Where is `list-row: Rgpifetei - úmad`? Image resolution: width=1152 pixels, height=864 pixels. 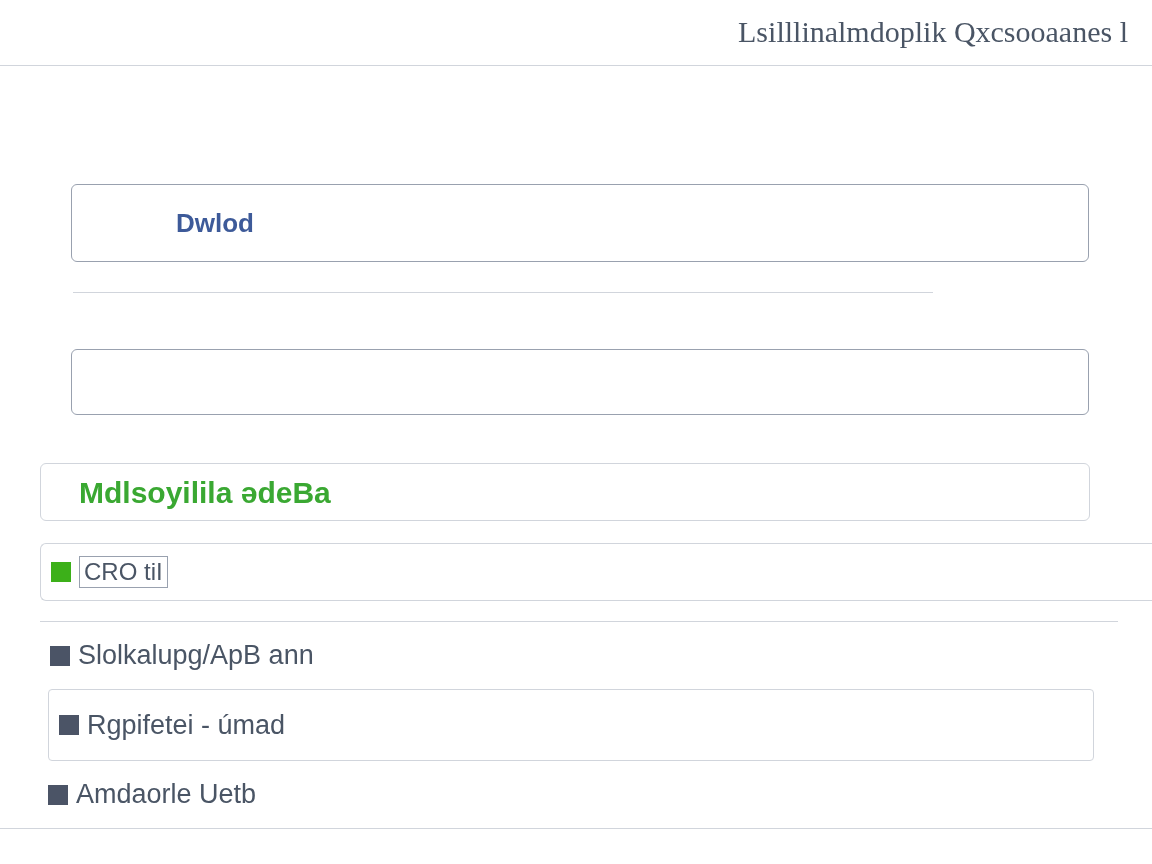
list-row: Rgpifetei - úmad is located at coordinates (571, 725).